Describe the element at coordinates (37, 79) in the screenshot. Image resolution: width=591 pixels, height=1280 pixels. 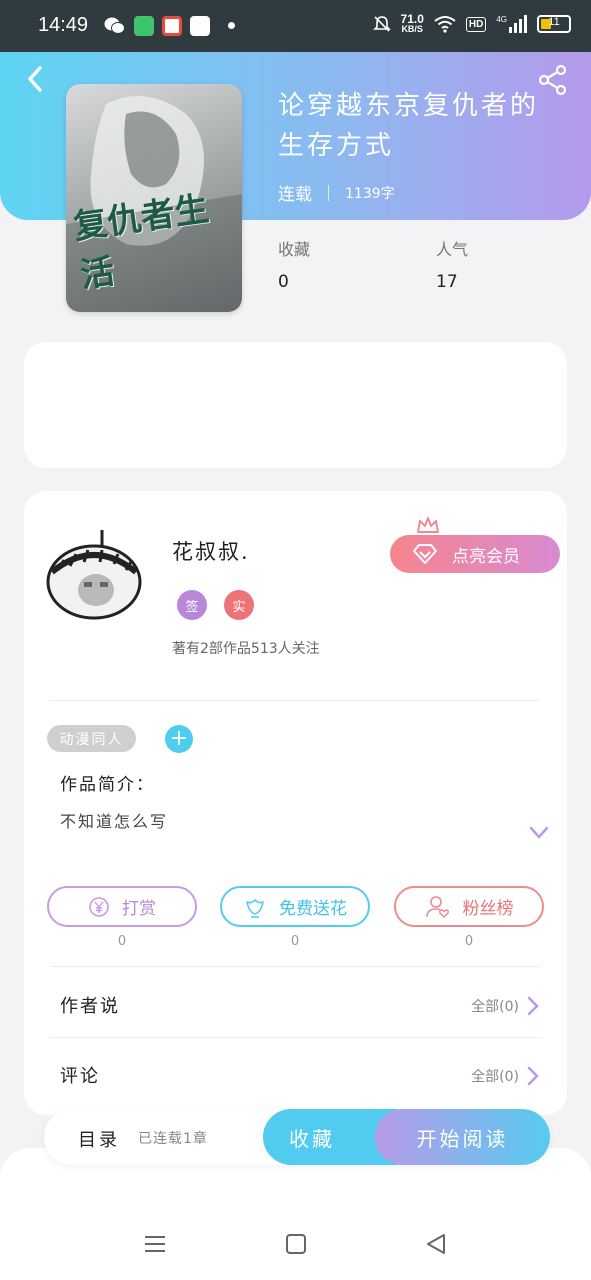
I see `back-arrow-icon` at that location.